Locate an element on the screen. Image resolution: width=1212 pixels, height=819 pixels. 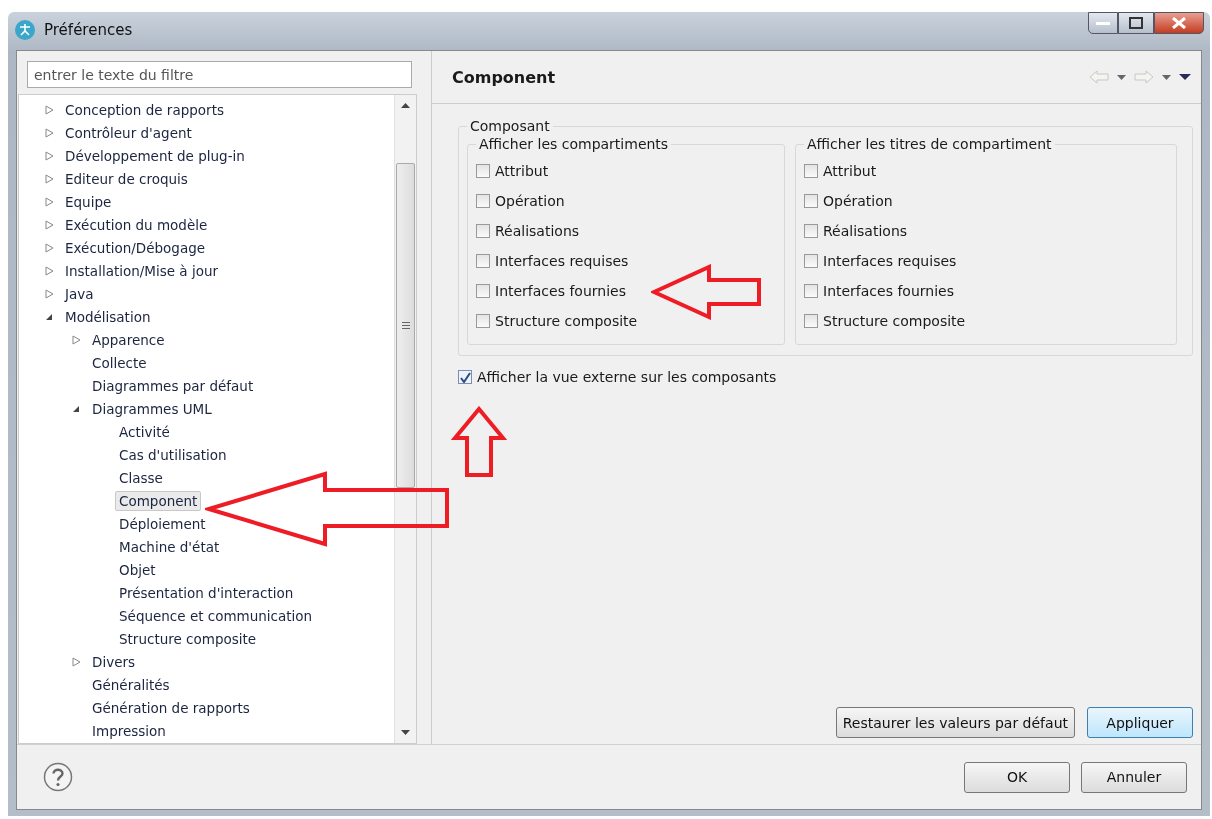
tree-item: Structure composite is located at coordinates (188, 638).